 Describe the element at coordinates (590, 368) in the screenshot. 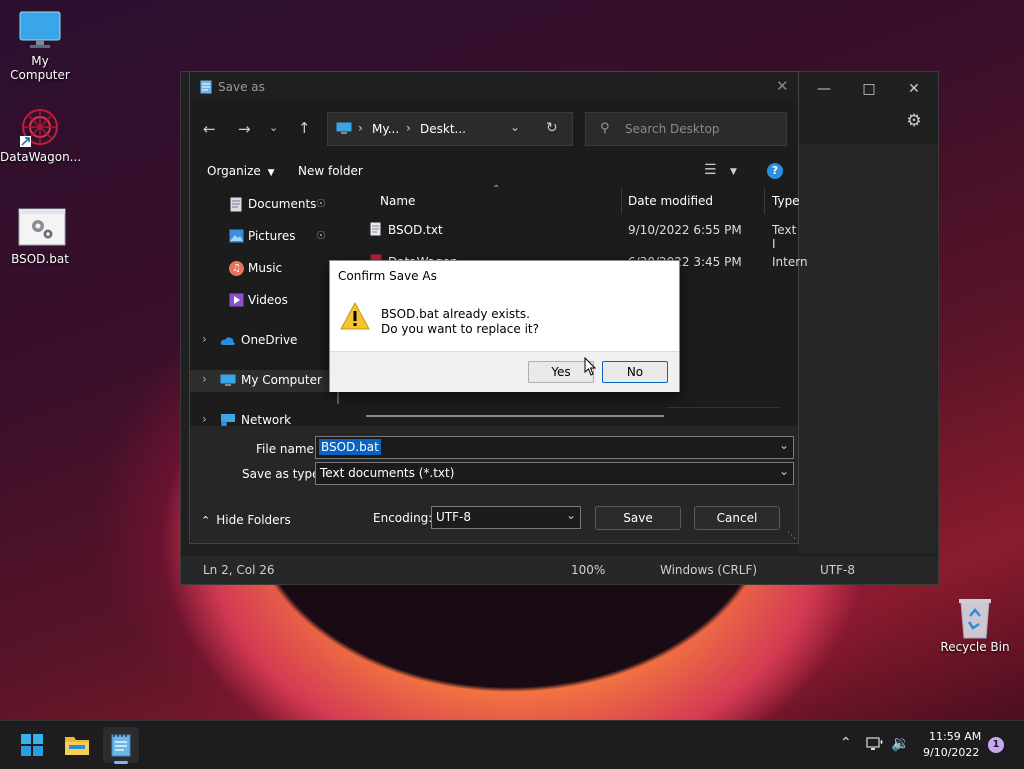

I see `mouse-cursor-icon` at that location.